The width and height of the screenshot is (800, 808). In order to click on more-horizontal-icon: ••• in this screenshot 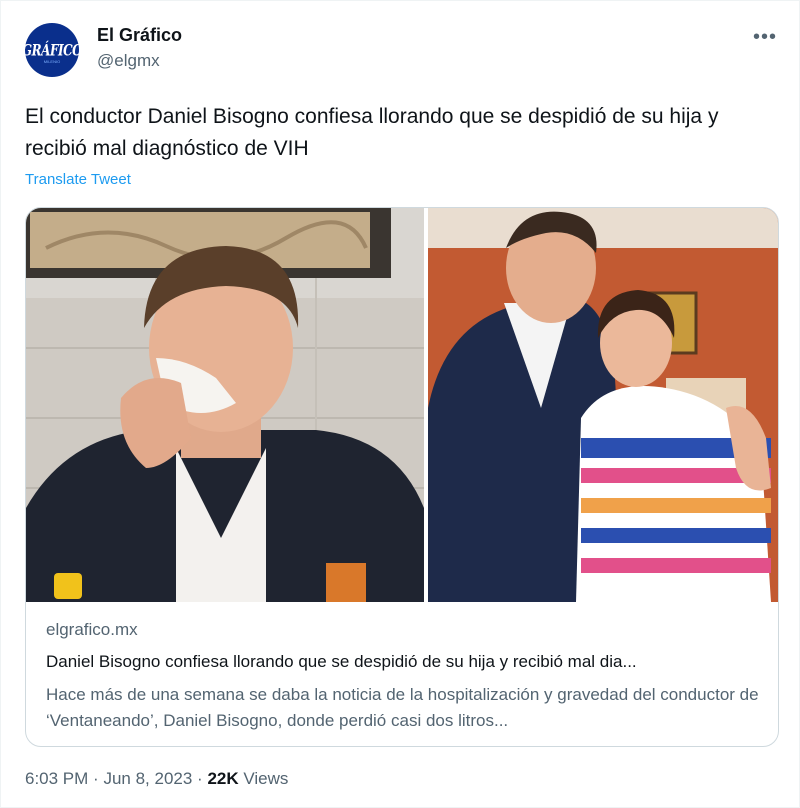, I will do `click(764, 36)`.